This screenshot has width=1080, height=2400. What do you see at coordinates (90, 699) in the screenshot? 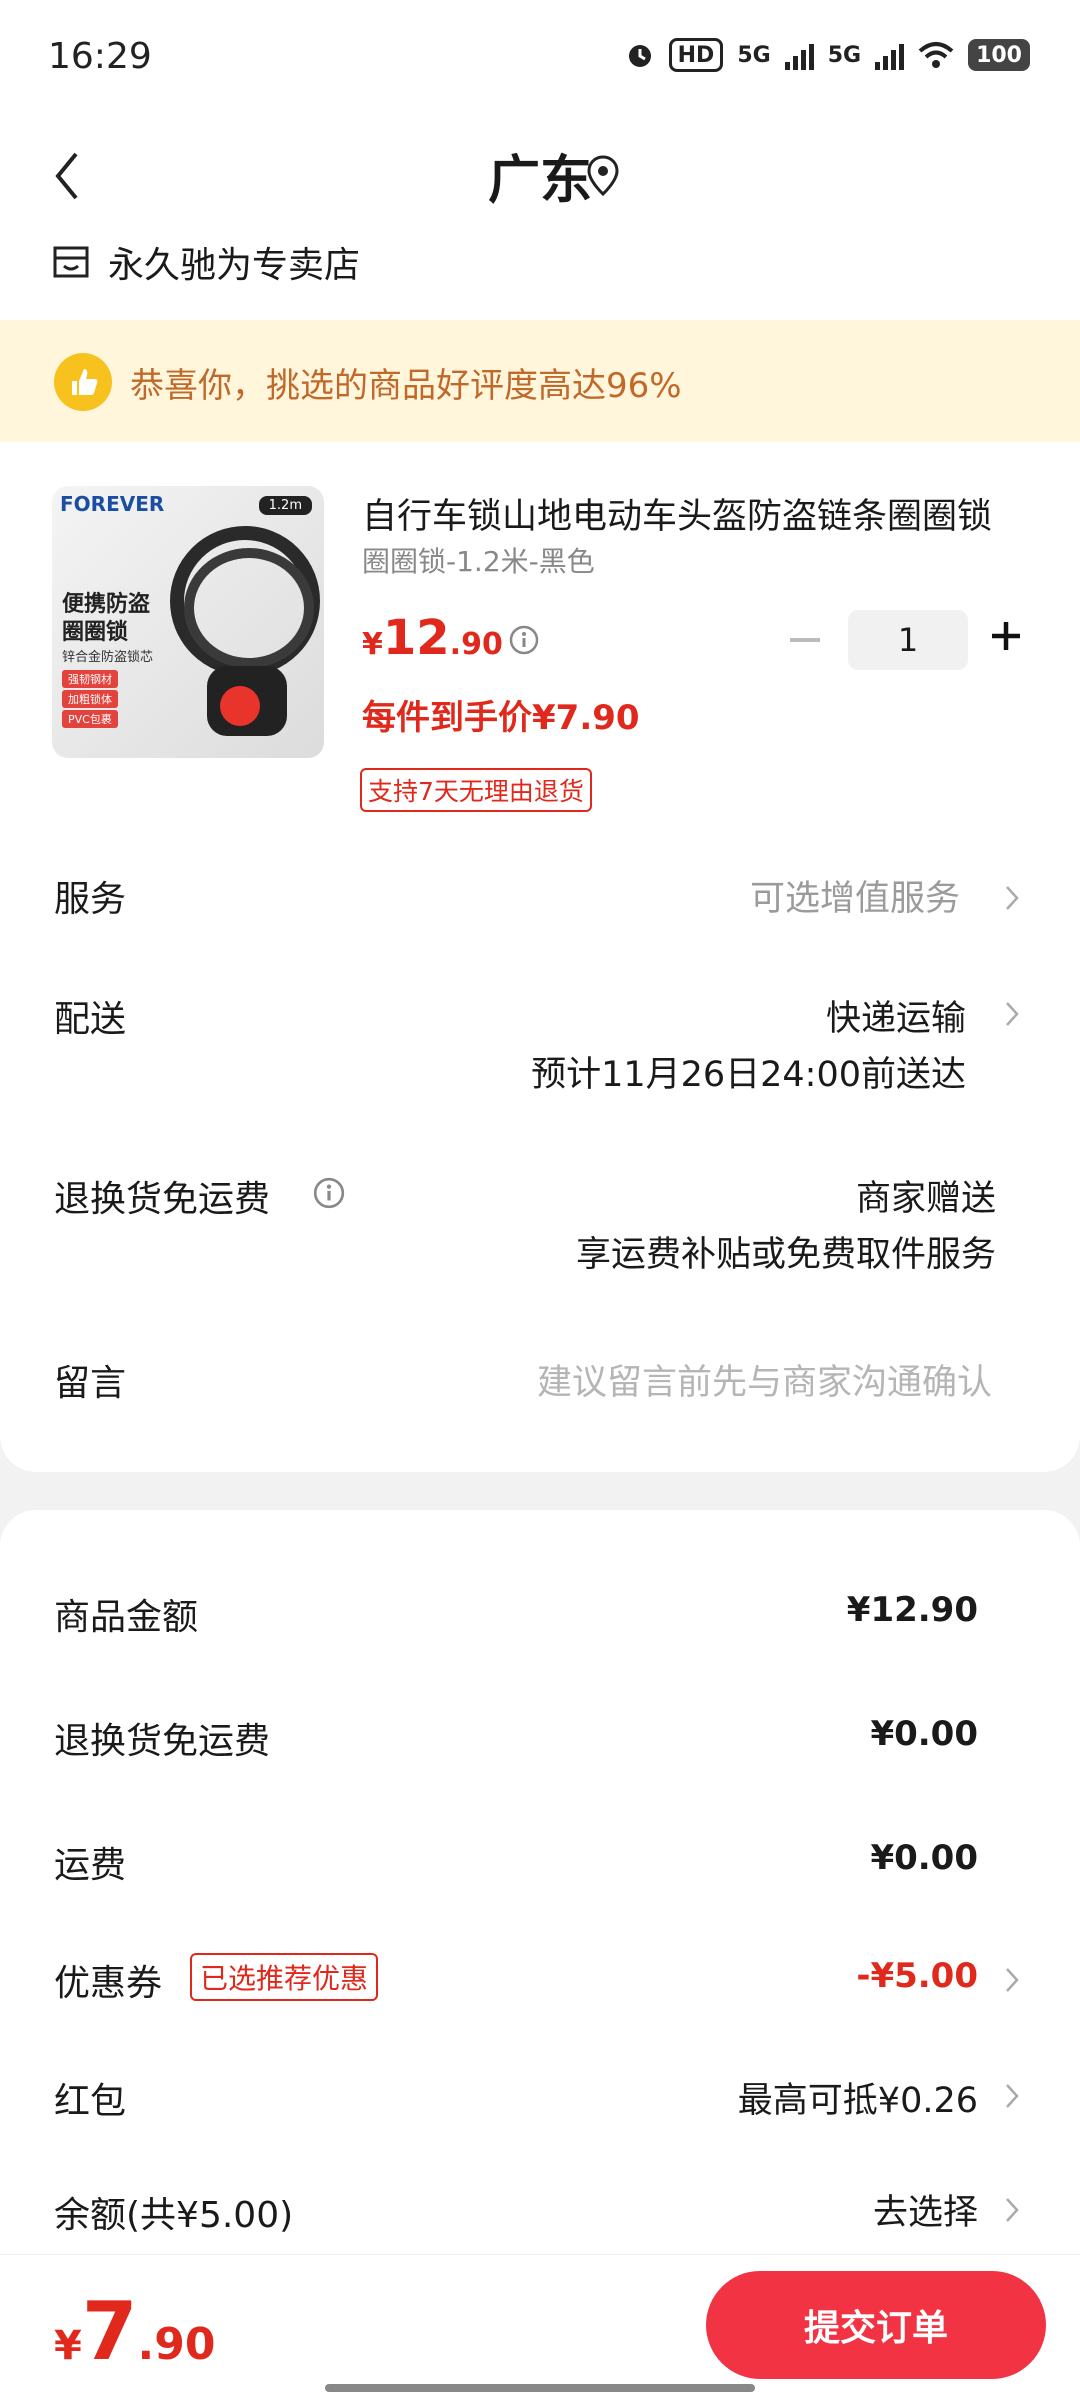
I see `image-feature-2: 加粗锁体` at bounding box center [90, 699].